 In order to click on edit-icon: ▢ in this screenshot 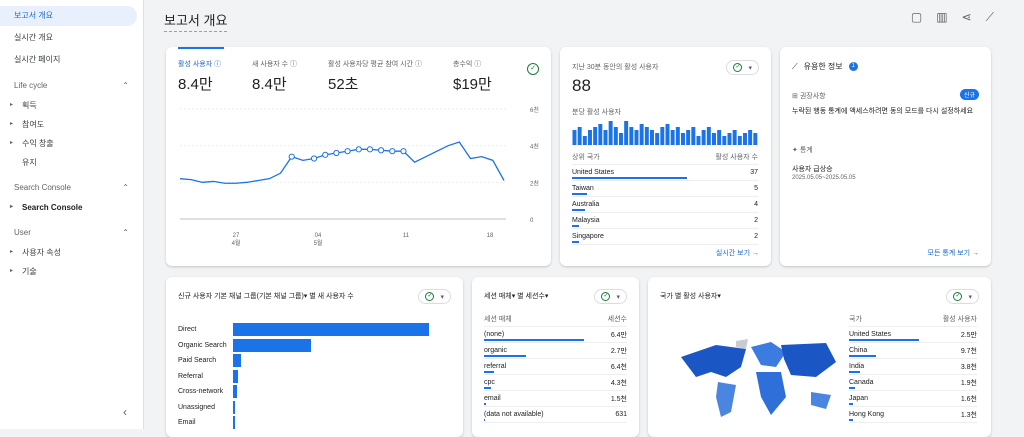, I will do `click(916, 17)`.